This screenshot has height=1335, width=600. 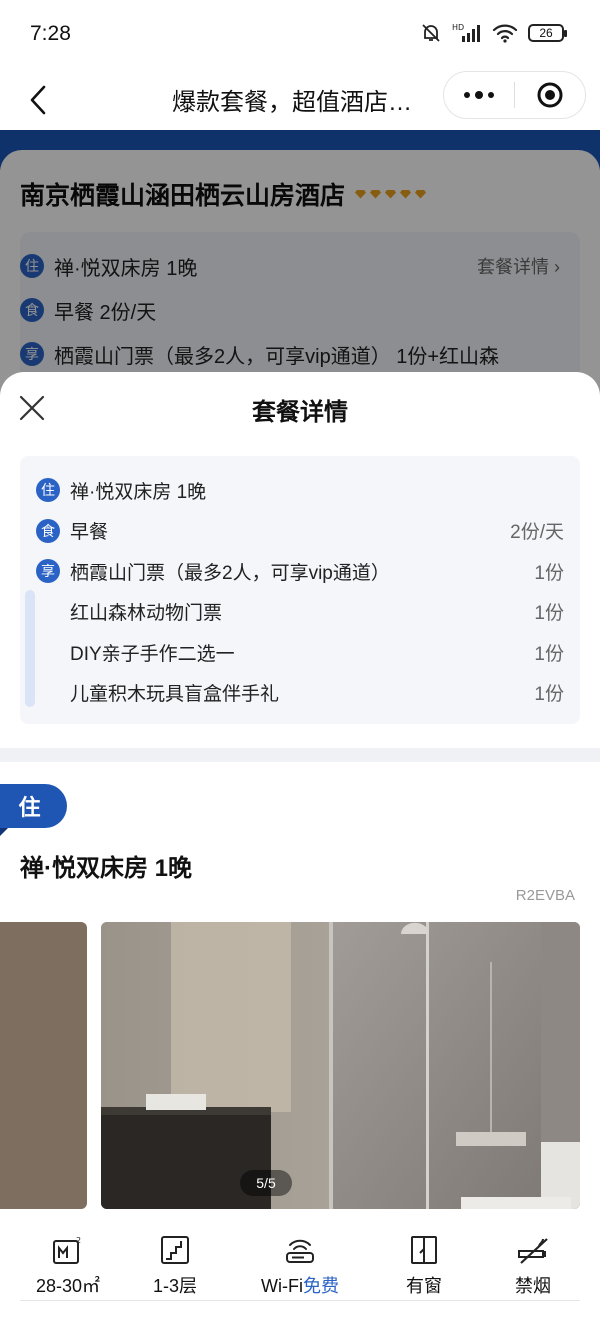 What do you see at coordinates (43, 1065) in the screenshot?
I see `room-photo-previous` at bounding box center [43, 1065].